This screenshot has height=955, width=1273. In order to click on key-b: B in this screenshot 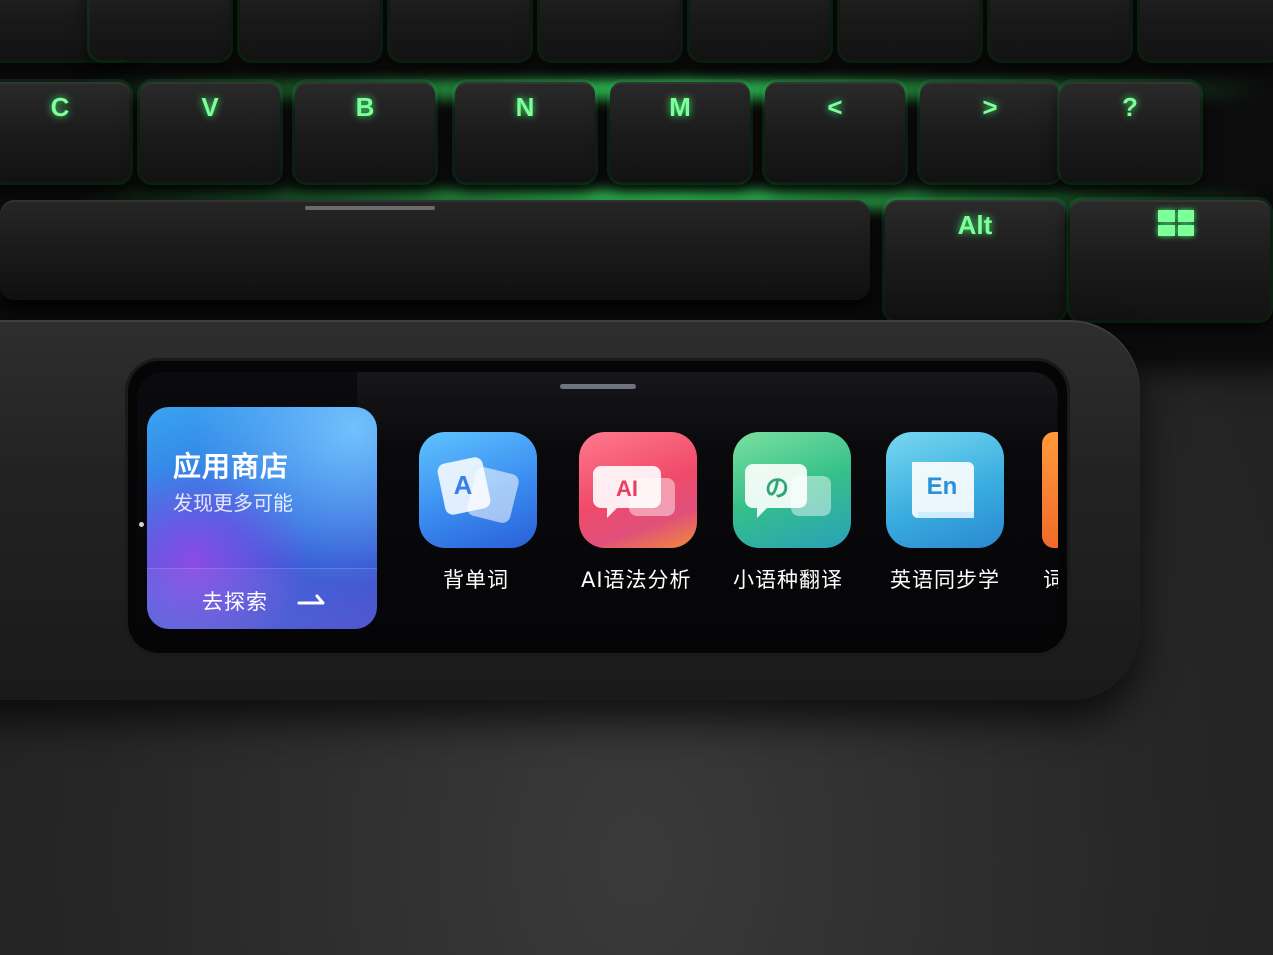, I will do `click(365, 132)`.